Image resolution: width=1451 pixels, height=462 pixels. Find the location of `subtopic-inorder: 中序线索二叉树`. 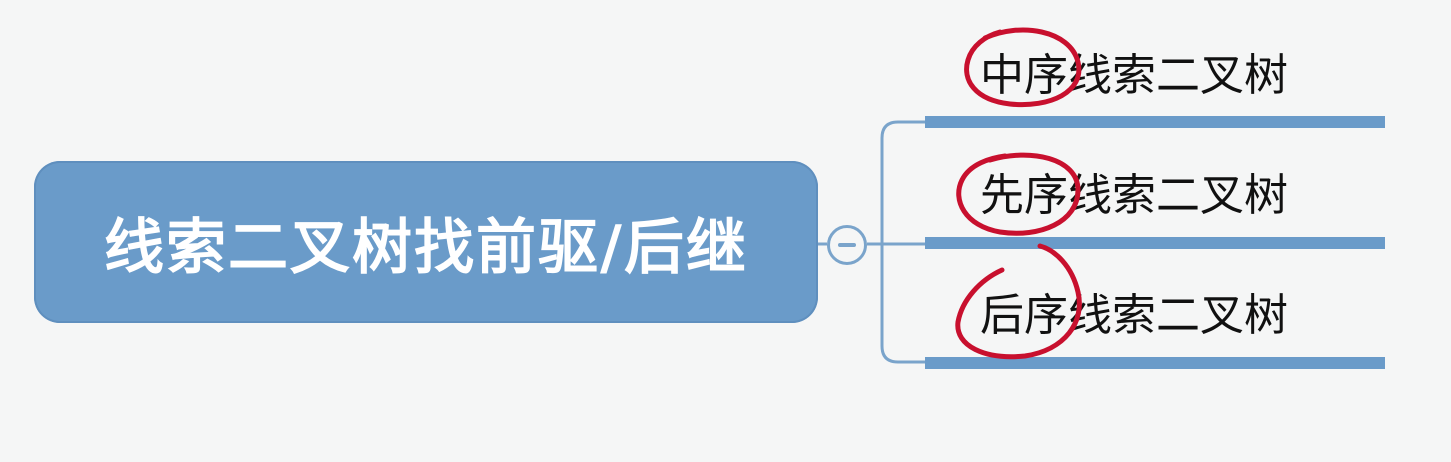

subtopic-inorder: 中序线索二叉树 is located at coordinates (1155, 87).